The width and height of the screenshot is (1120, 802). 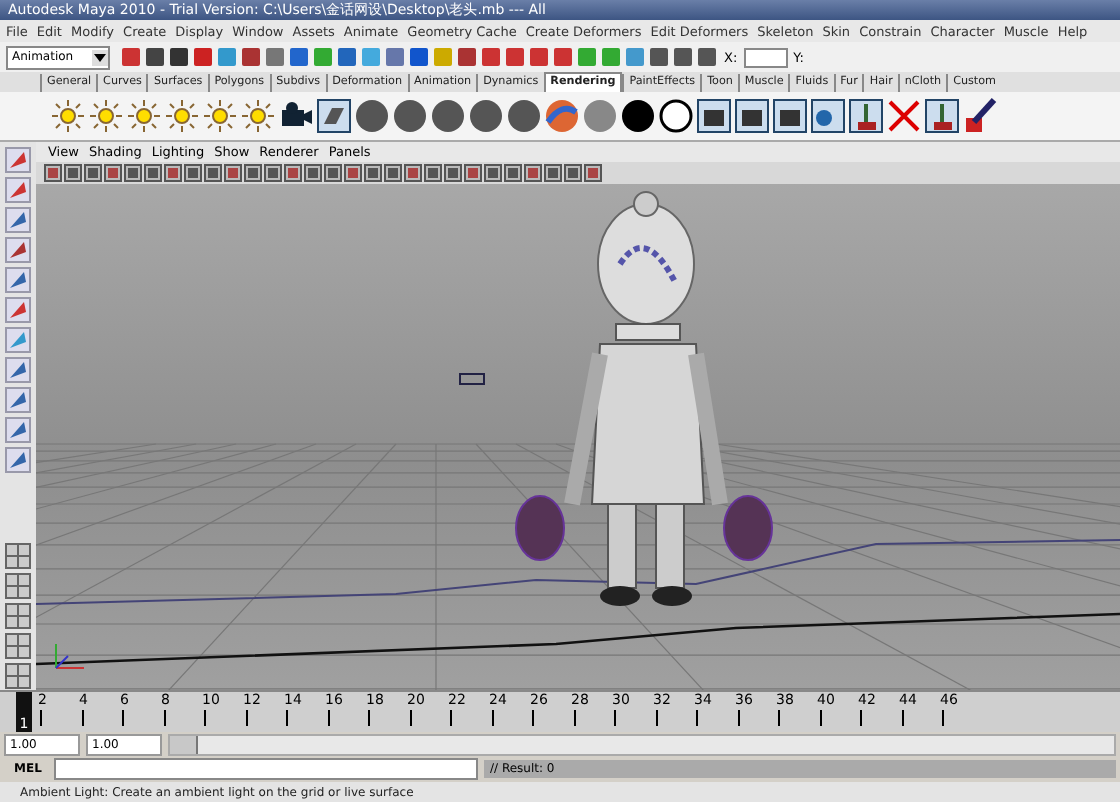 What do you see at coordinates (642, 744) in the screenshot?
I see `range-slider` at bounding box center [642, 744].